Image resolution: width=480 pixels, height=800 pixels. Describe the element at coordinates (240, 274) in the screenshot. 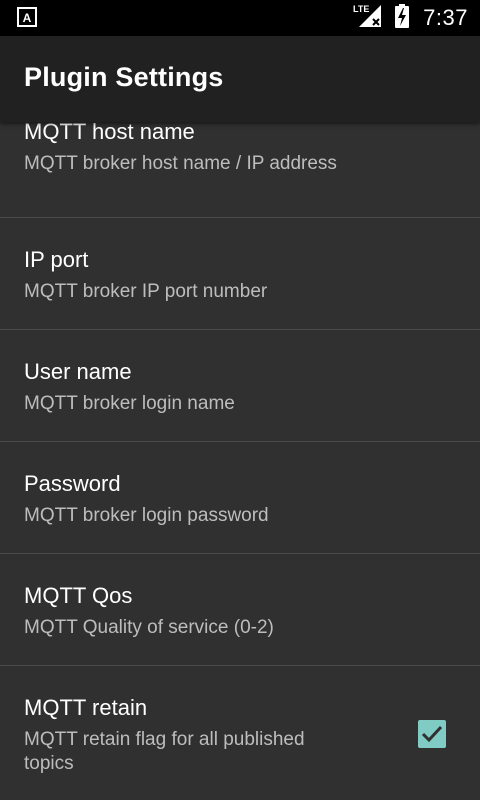

I see `pref-ip-port: IP port MQTT broker IP port number` at that location.